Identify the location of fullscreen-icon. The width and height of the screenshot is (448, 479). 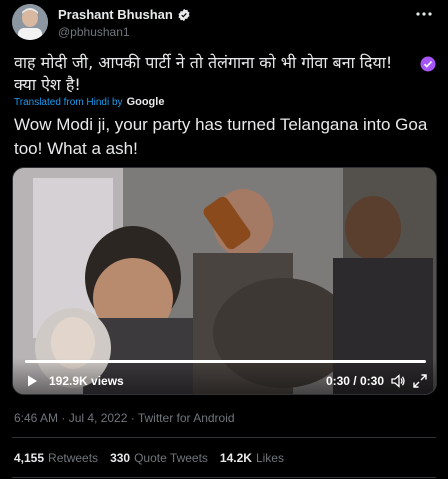
(420, 381).